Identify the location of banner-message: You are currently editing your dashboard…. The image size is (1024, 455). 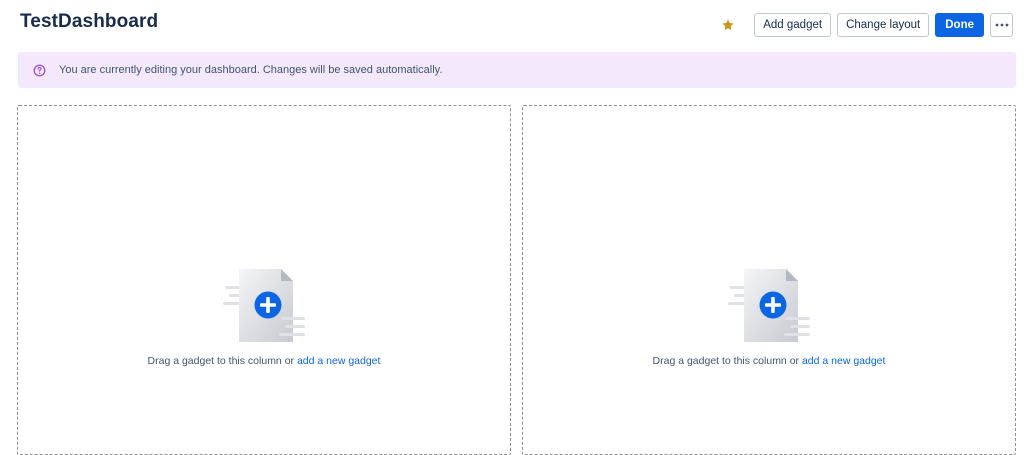
(251, 70).